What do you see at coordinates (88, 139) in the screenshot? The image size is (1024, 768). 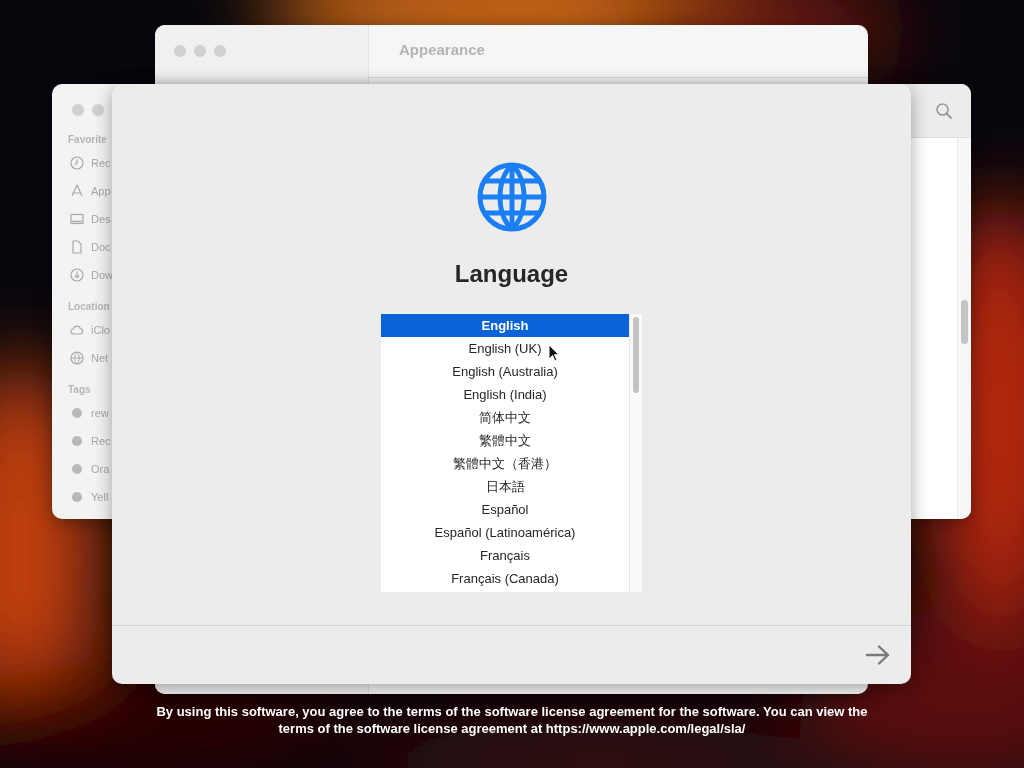 I see `sidebar-heading: Favorite` at bounding box center [88, 139].